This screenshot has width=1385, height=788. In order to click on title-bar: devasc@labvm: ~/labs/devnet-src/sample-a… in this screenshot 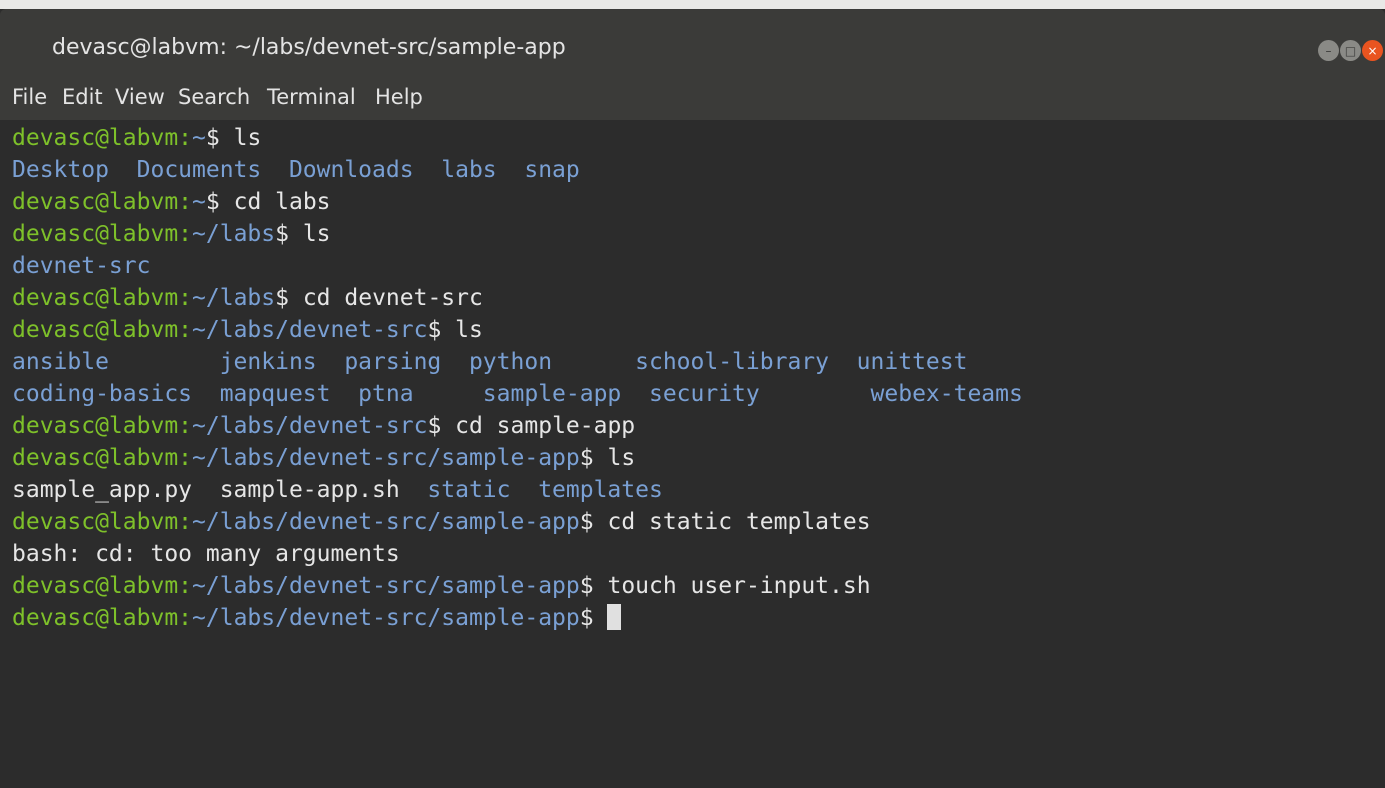, I will do `click(692, 43)`.